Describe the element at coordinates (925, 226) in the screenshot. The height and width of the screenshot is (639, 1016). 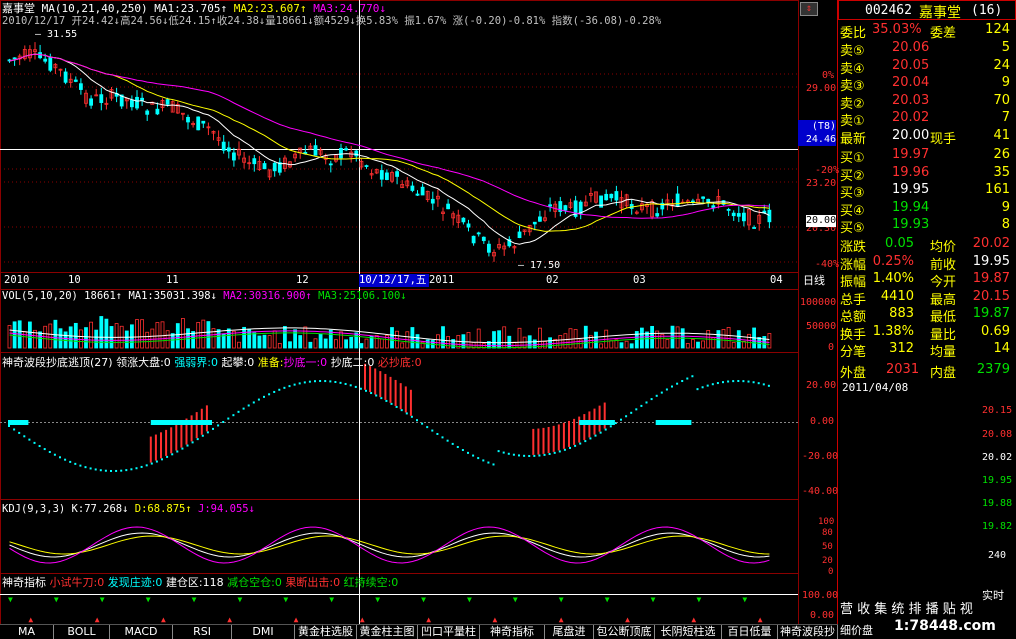
I see `bid-row: 买⑤ 19.93 8` at that location.